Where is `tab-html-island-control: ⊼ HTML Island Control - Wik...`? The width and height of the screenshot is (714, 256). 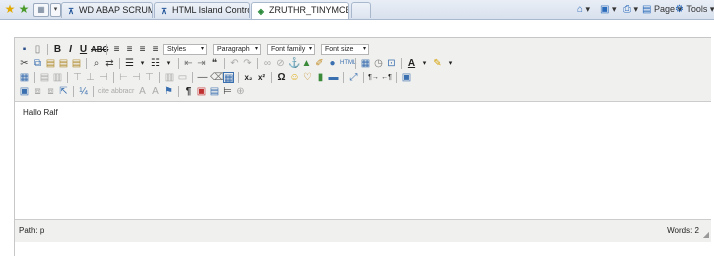
tab-html-island-control: ⊼ HTML Island Control - Wik... is located at coordinates (202, 10).